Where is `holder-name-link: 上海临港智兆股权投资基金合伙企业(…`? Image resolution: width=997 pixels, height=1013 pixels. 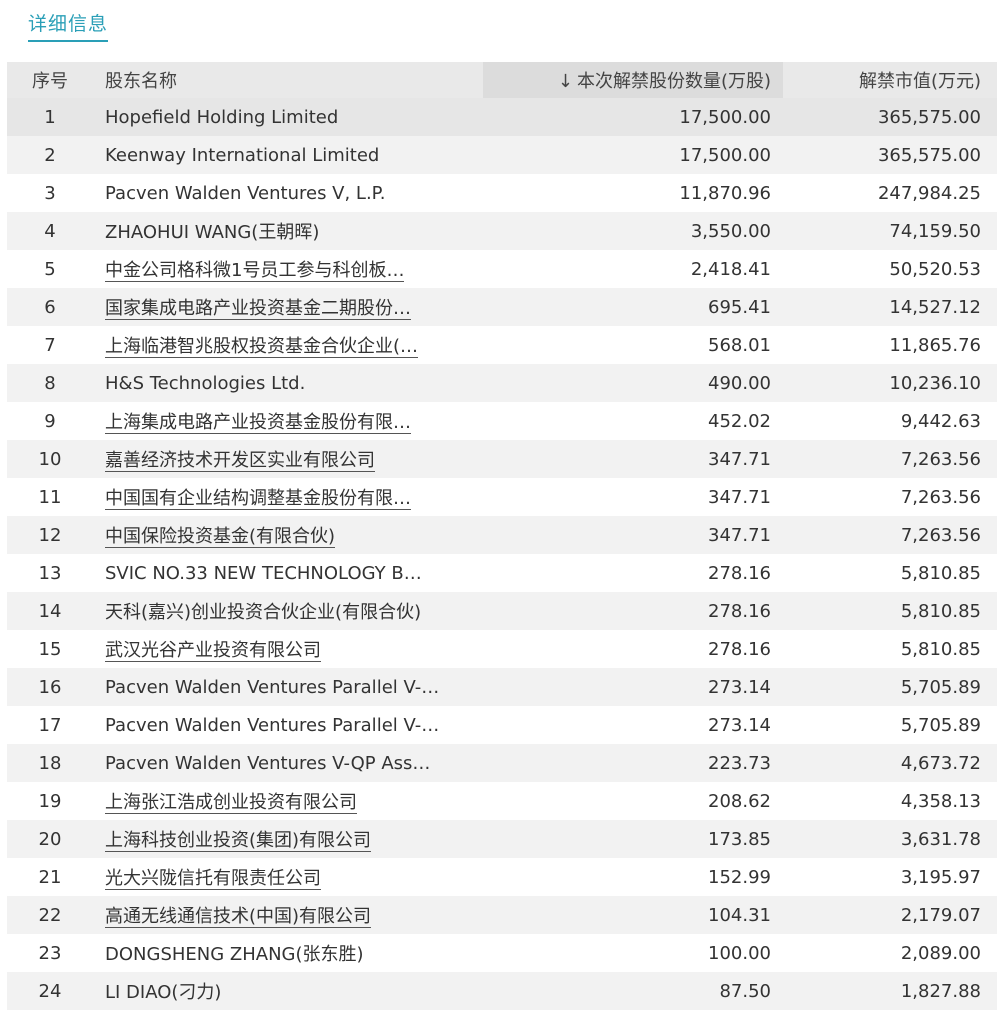 holder-name-link: 上海临港智兆股权投资基金合伙企业(… is located at coordinates (262, 347).